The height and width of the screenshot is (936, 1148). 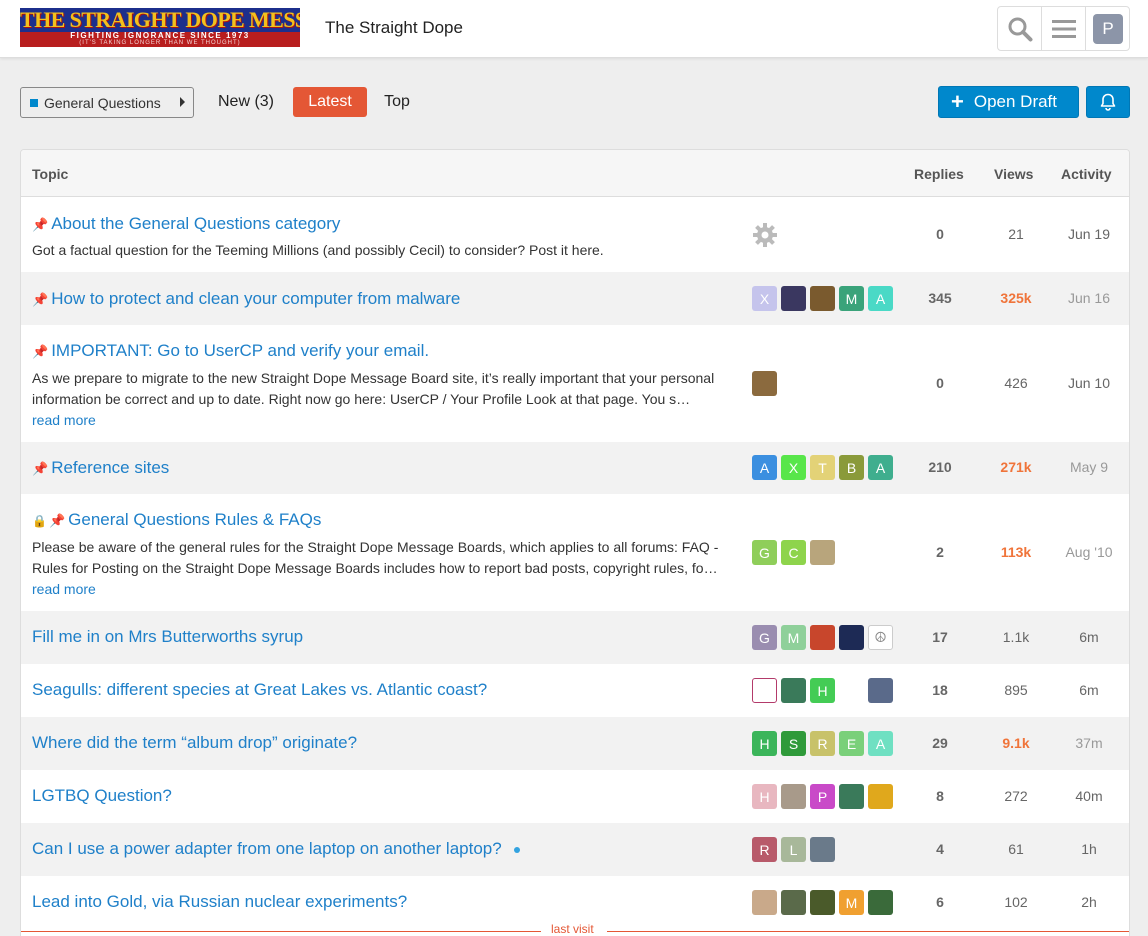 What do you see at coordinates (940, 234) in the screenshot?
I see `reply-count: 0` at bounding box center [940, 234].